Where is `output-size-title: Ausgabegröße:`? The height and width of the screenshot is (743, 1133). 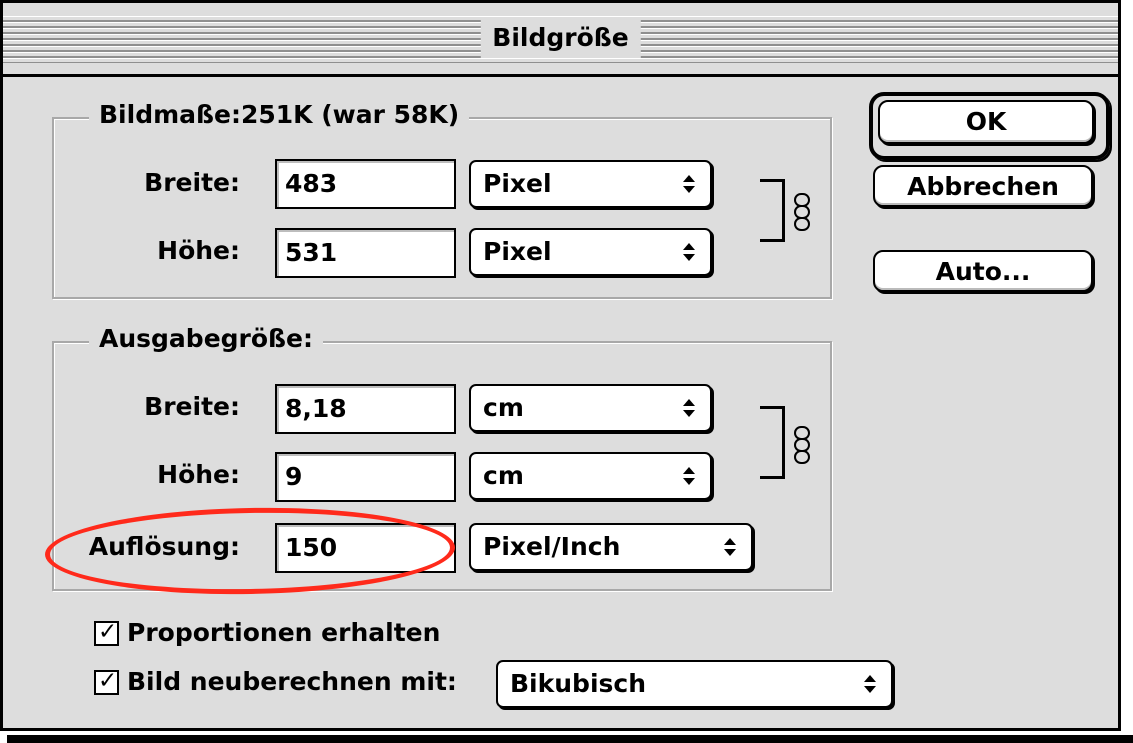 output-size-title: Ausgabegröße: is located at coordinates (206, 339).